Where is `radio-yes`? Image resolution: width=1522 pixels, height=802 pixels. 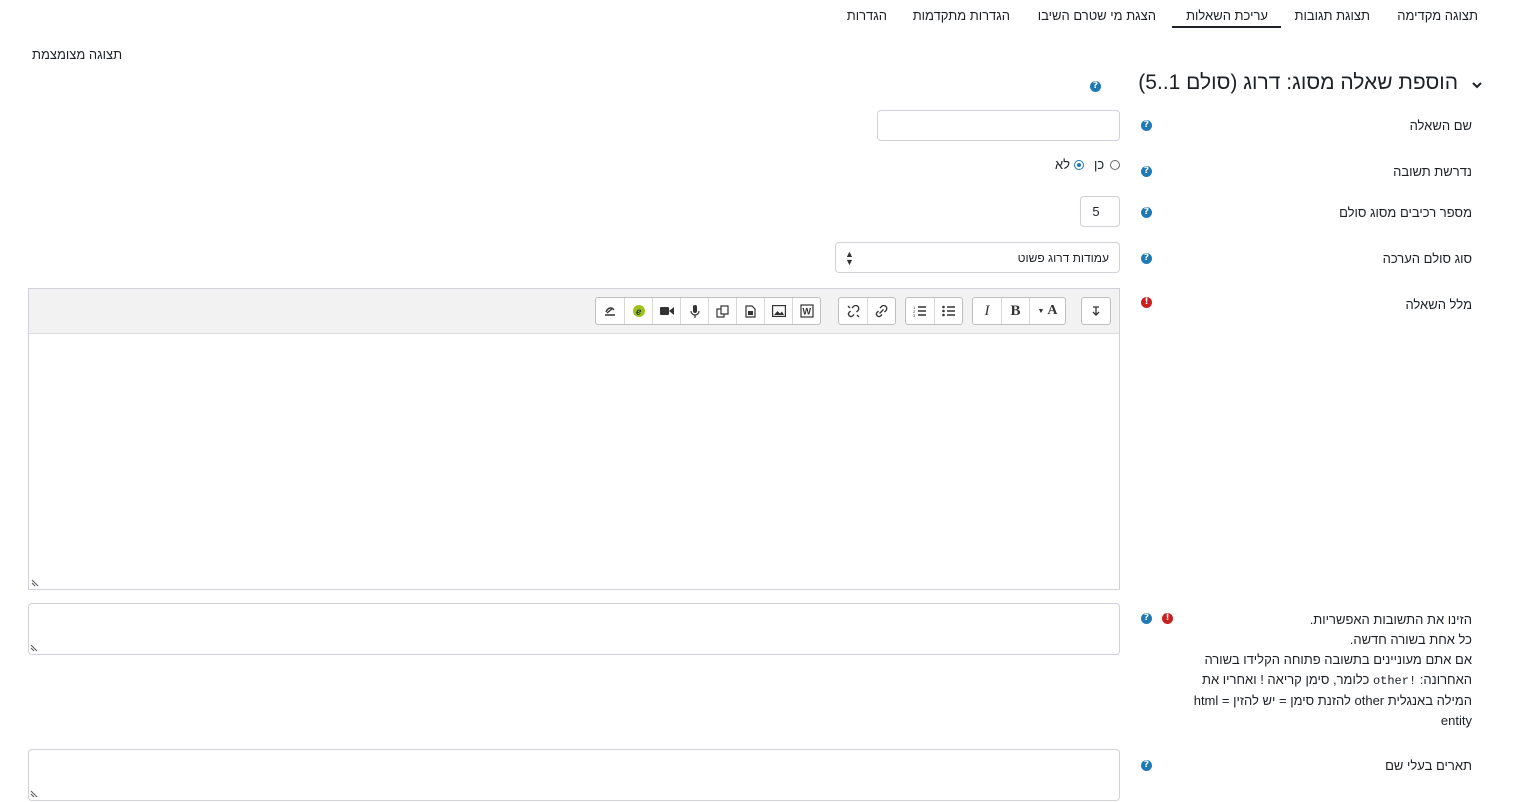 radio-yes is located at coordinates (1115, 165).